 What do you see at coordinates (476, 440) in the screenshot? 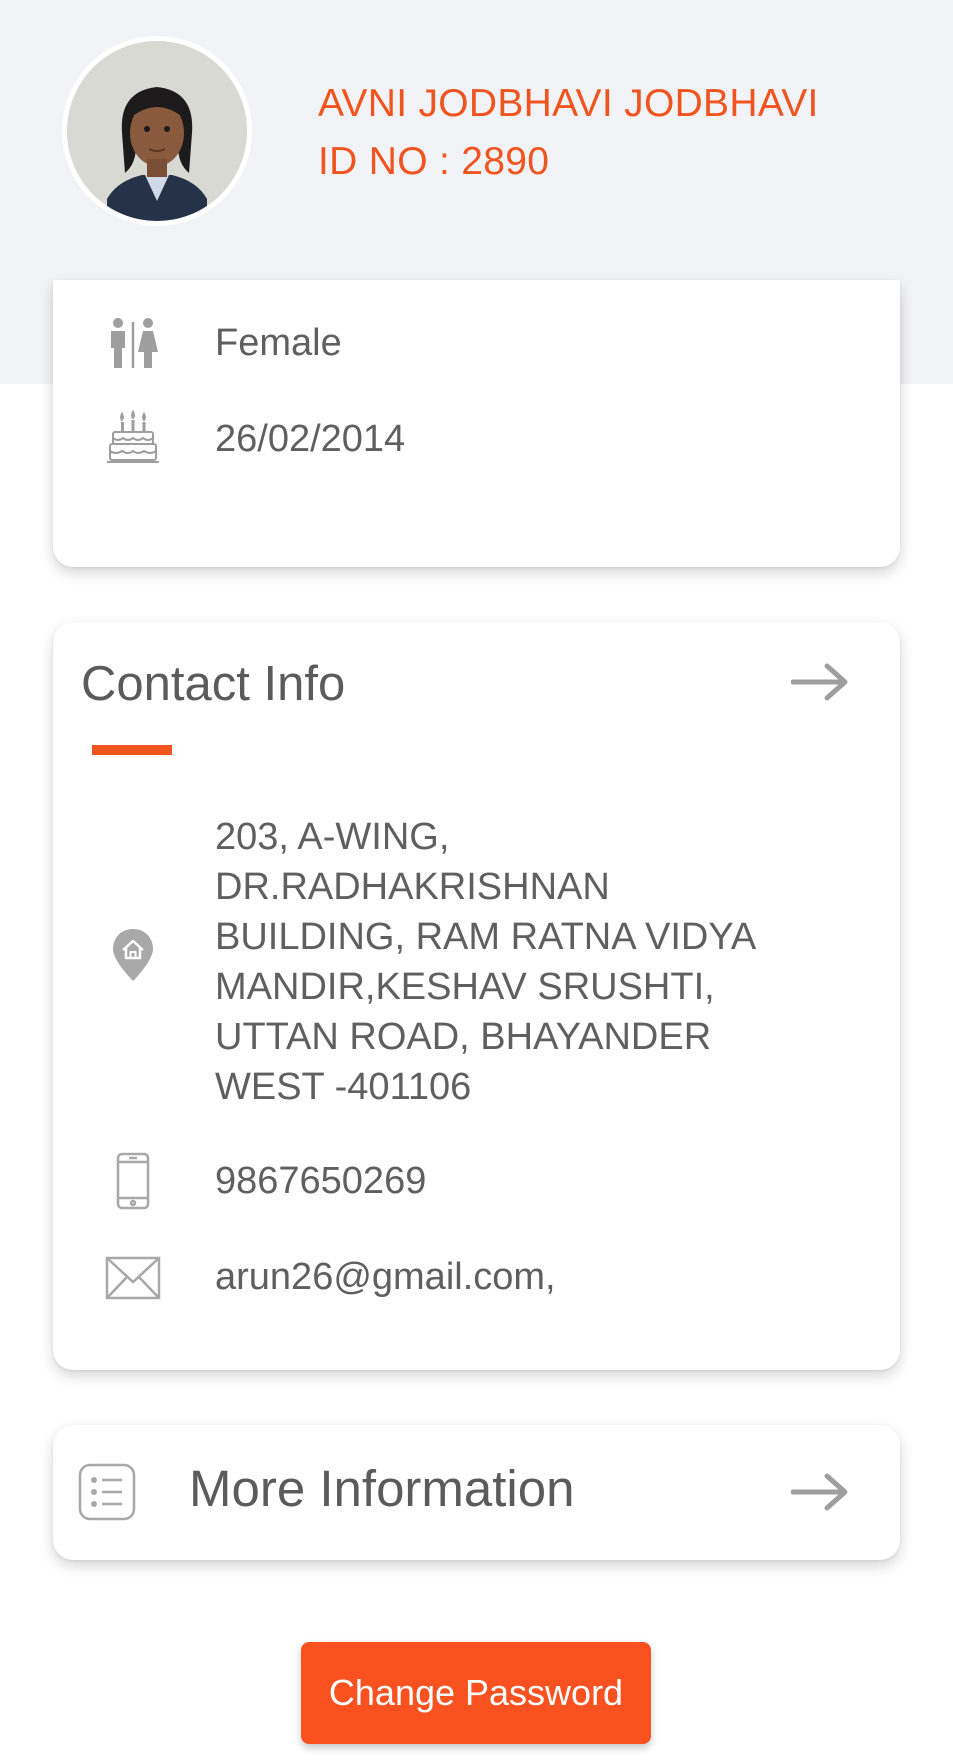
I see `dob-row: 26/02/2014` at bounding box center [476, 440].